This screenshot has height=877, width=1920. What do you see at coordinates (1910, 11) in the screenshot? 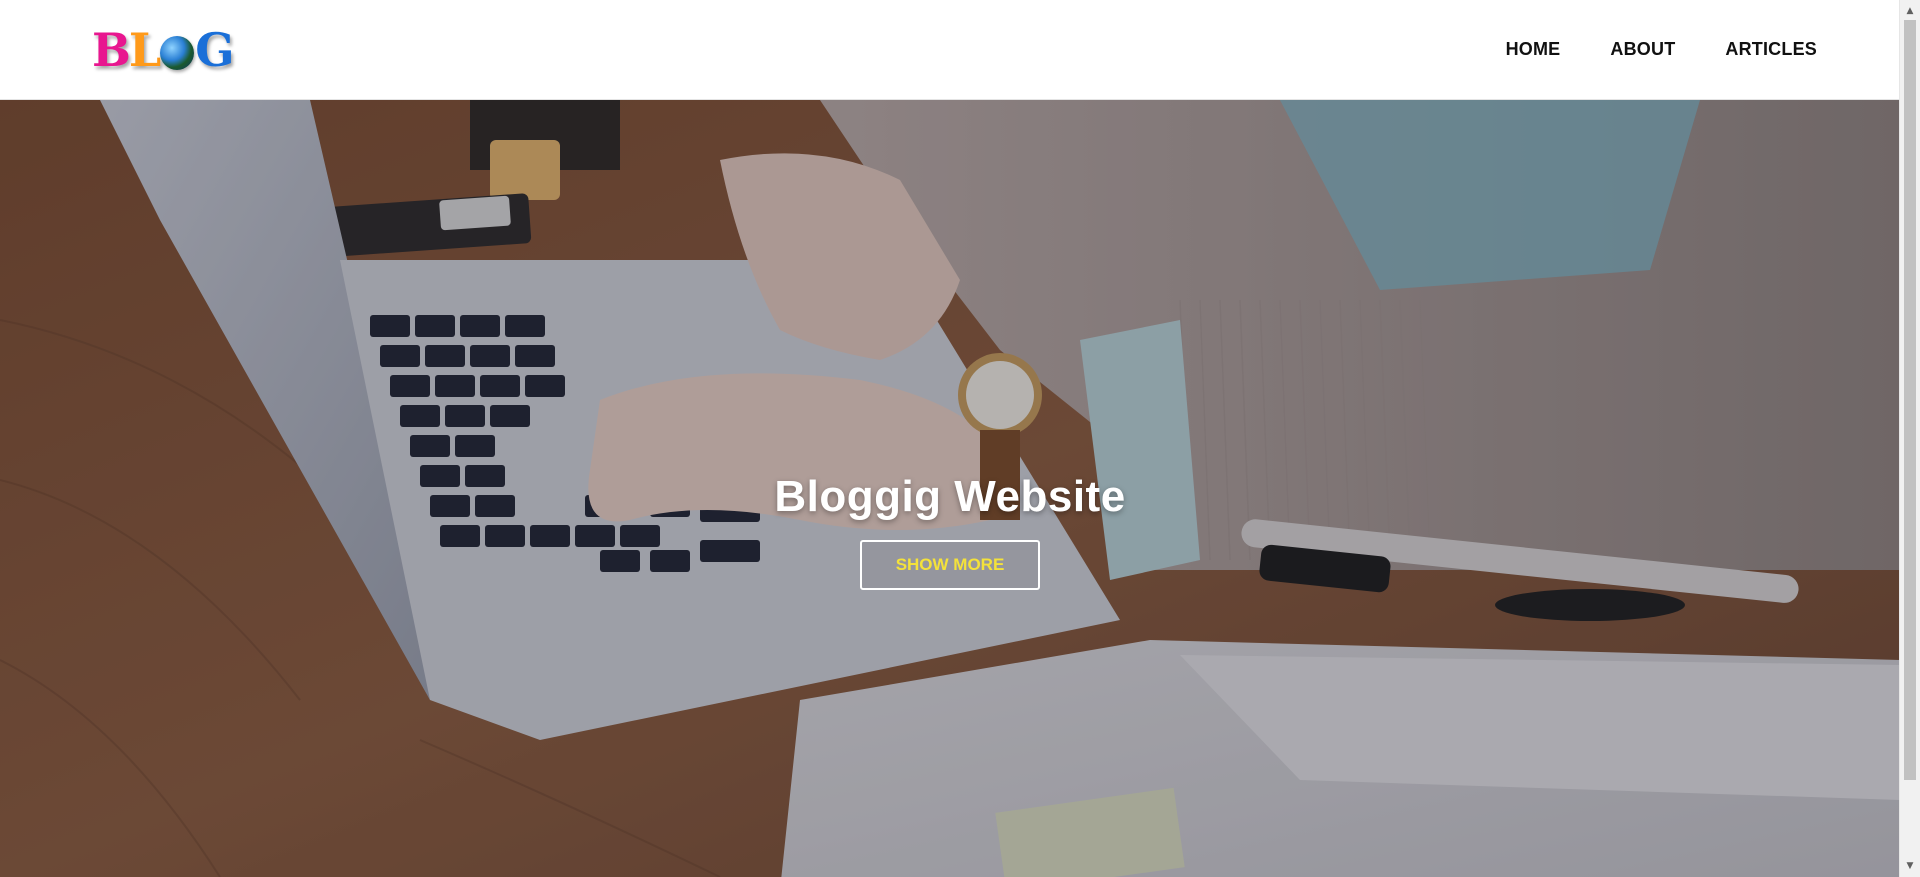
I see `triangle-up-icon: ▲` at bounding box center [1910, 11].